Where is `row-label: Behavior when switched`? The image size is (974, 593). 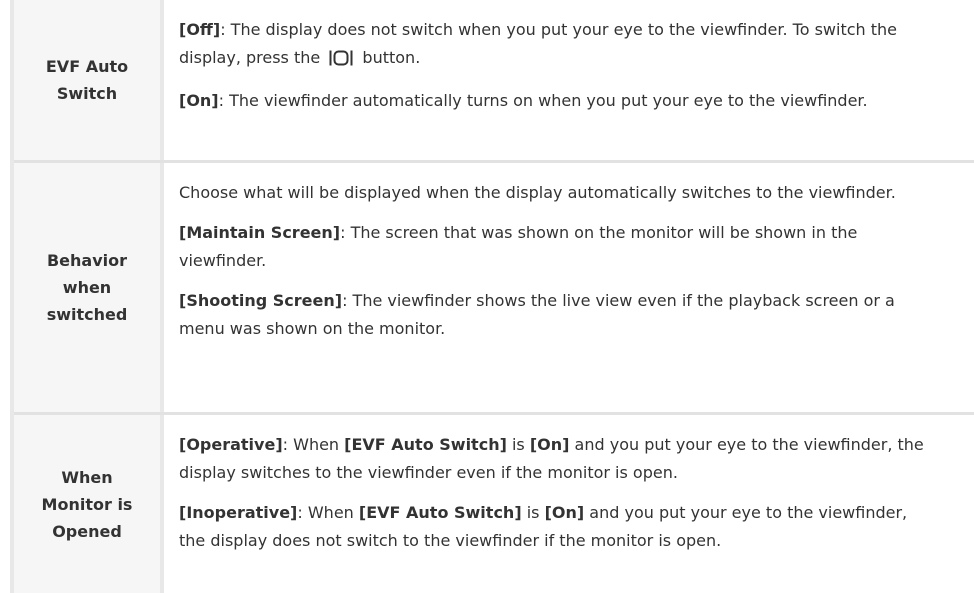
row-label: Behavior when switched is located at coordinates (87, 287).